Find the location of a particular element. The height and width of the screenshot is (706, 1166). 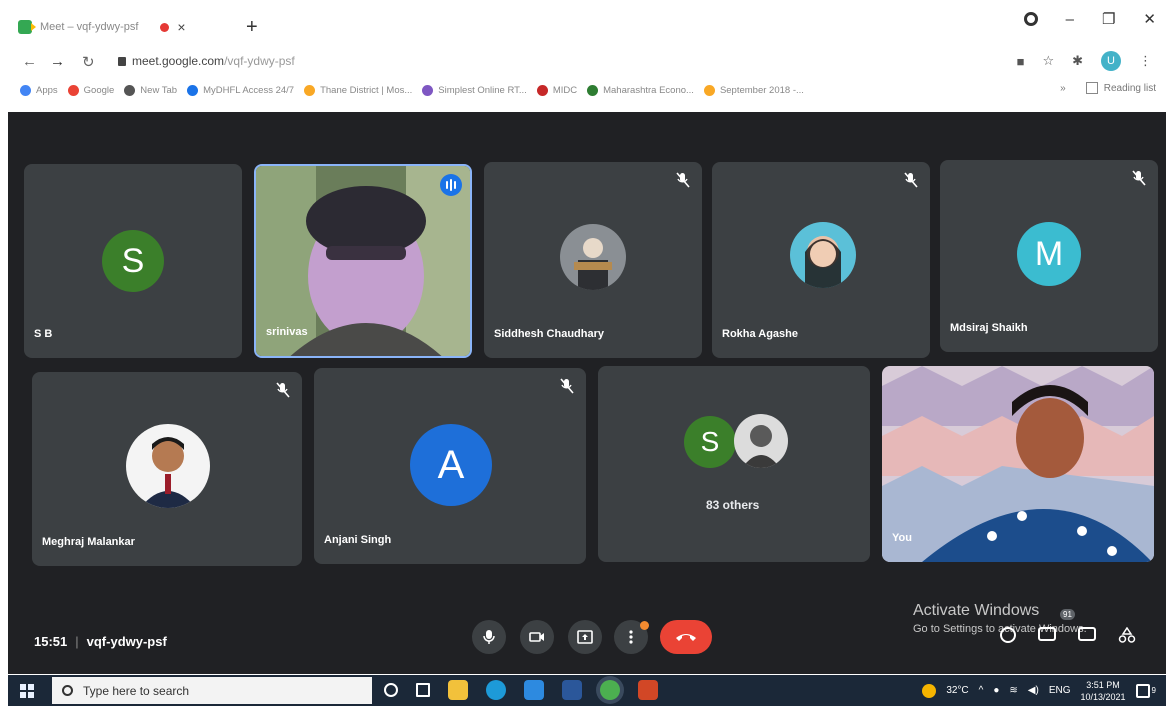

more-options-button is located at coordinates (631, 637).